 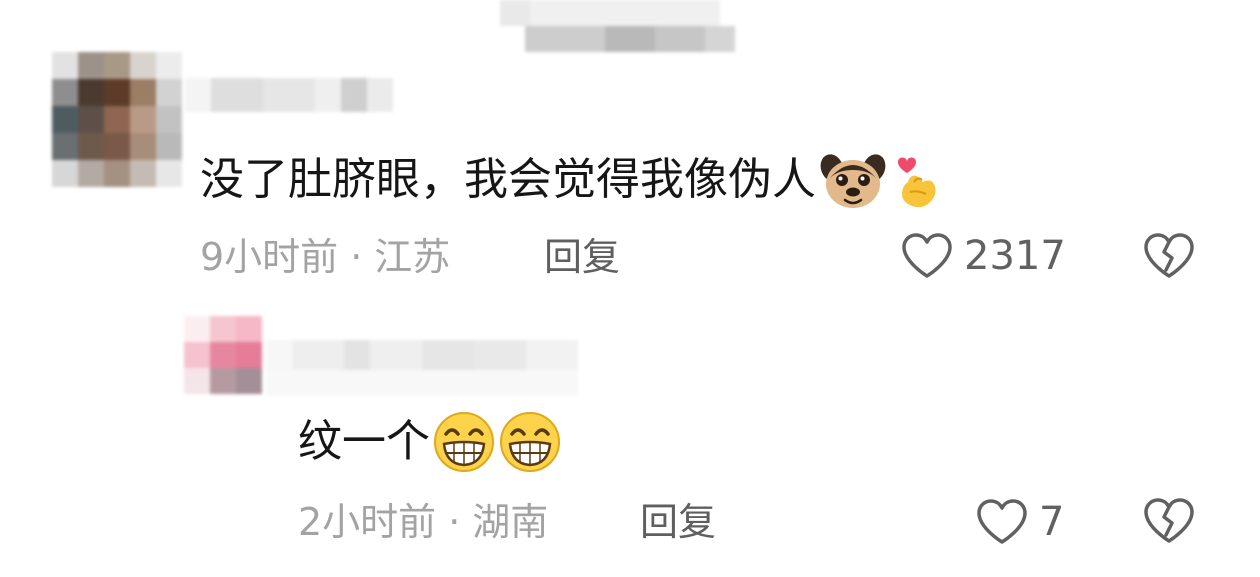 I want to click on dog-face-emoji, so click(x=853, y=181).